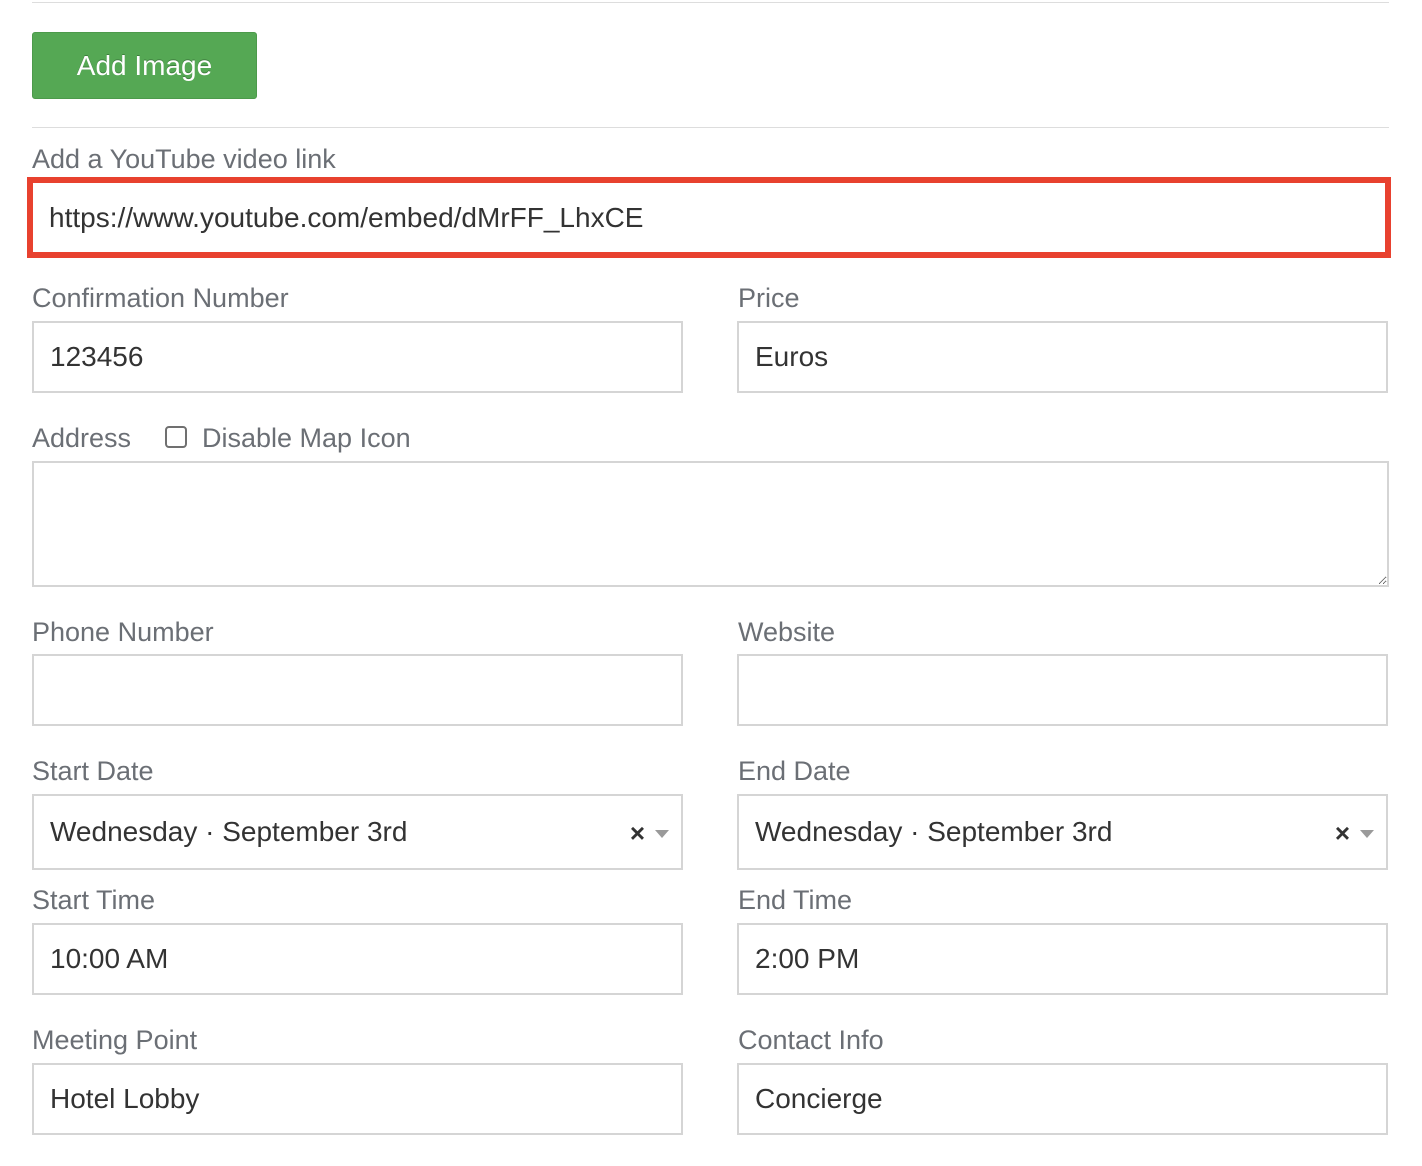  What do you see at coordinates (160, 298) in the screenshot?
I see `confirmation-number-label: Confirmation Number` at bounding box center [160, 298].